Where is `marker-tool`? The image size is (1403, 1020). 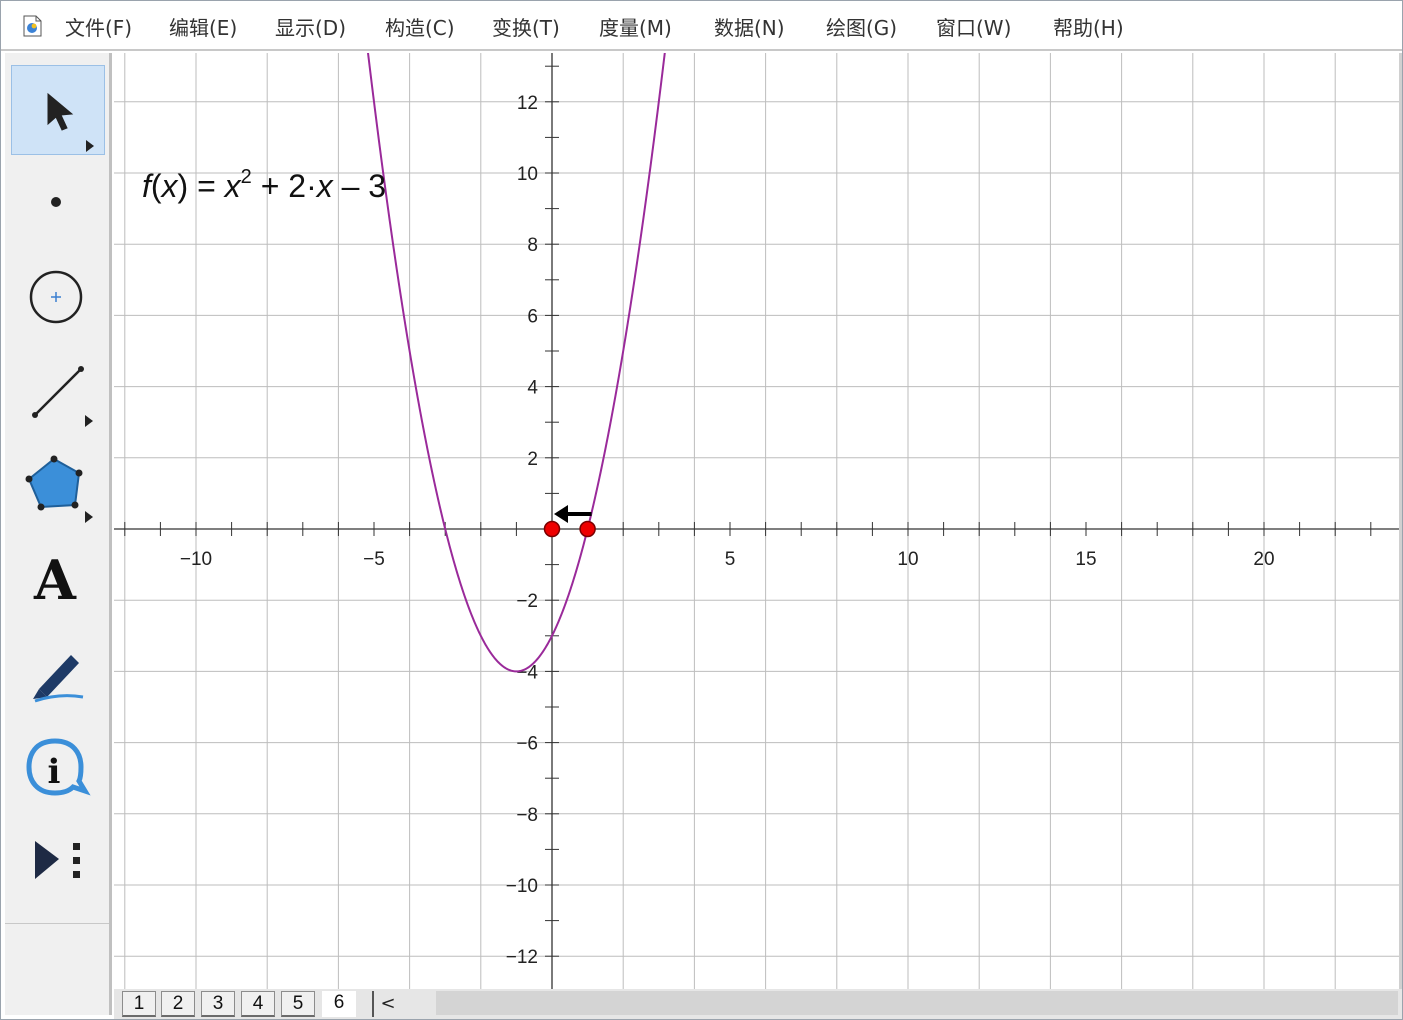
marker-tool is located at coordinates (58, 672).